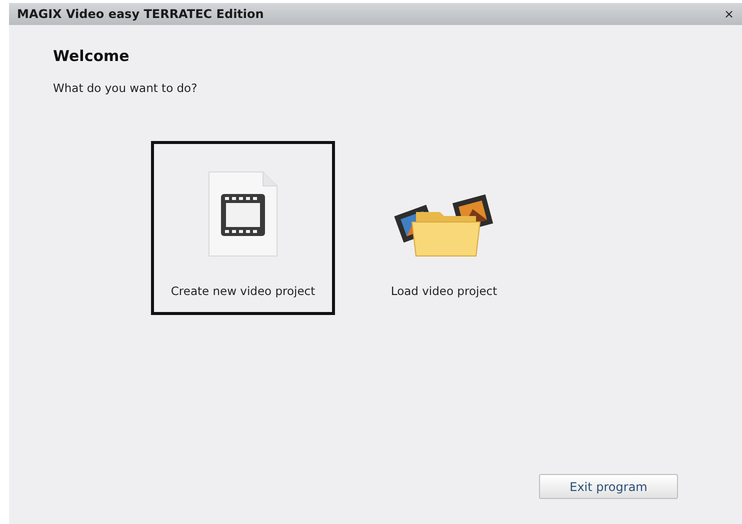  What do you see at coordinates (729, 14) in the screenshot?
I see `close-button: ×` at bounding box center [729, 14].